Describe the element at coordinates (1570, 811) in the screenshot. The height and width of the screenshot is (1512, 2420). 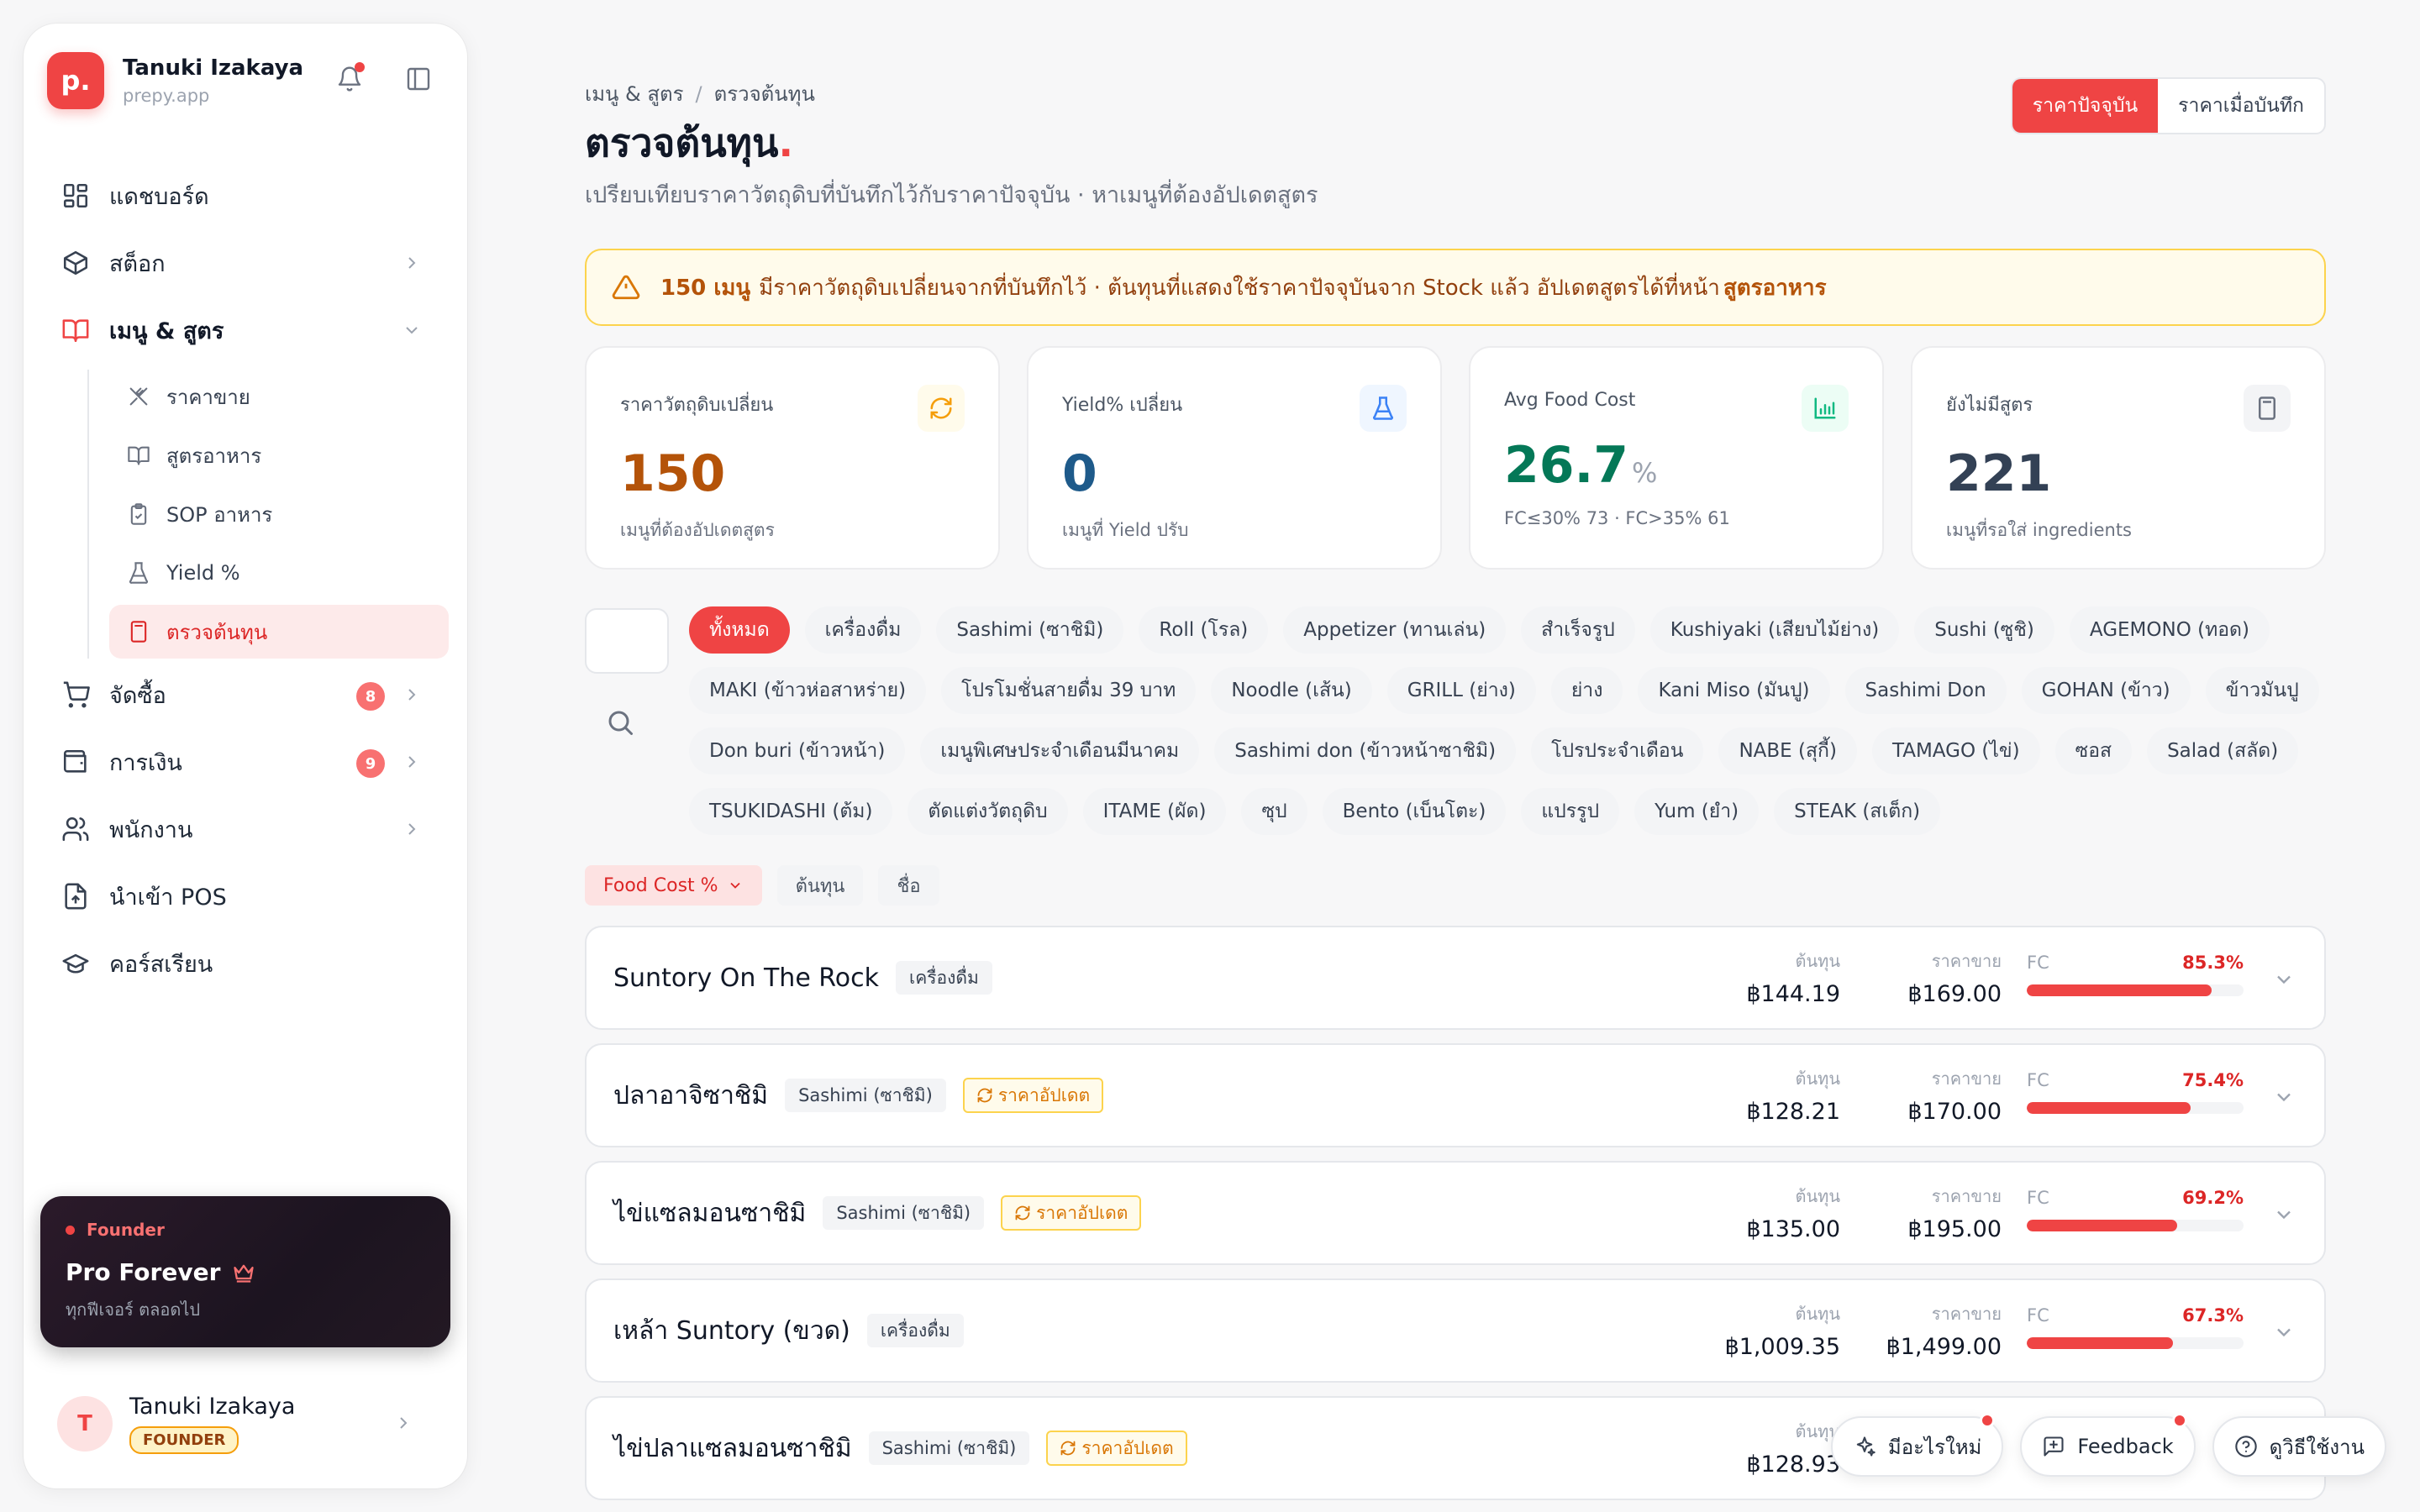
I see `filter-chip: แปรรูป` at that location.